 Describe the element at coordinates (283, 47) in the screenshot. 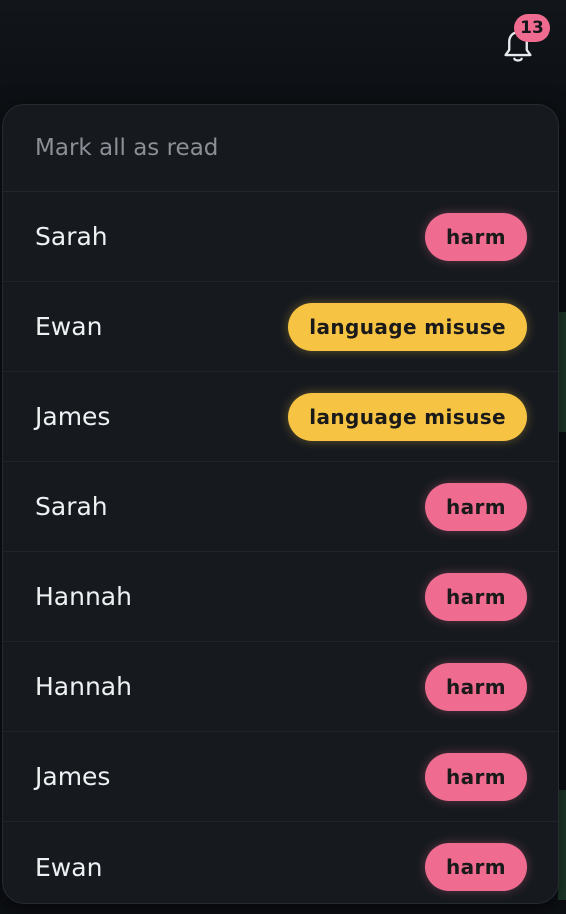

I see `top-bar` at that location.